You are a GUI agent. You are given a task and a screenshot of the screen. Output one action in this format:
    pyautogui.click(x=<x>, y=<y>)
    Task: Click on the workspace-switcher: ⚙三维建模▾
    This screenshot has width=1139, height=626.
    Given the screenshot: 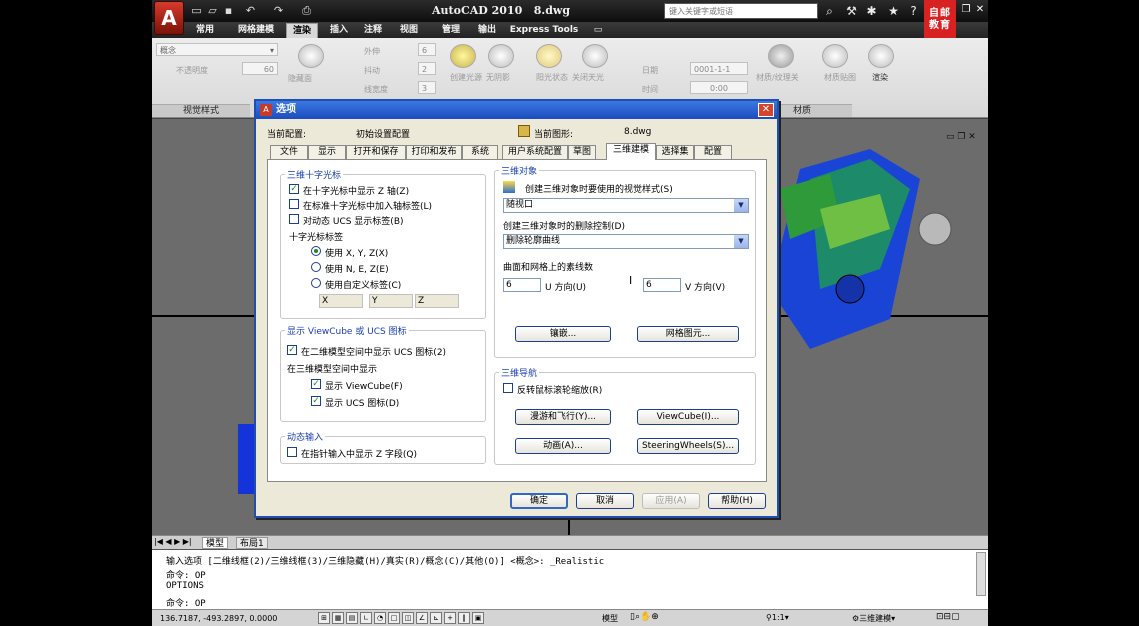 What is the action you would take?
    pyautogui.click(x=873, y=618)
    